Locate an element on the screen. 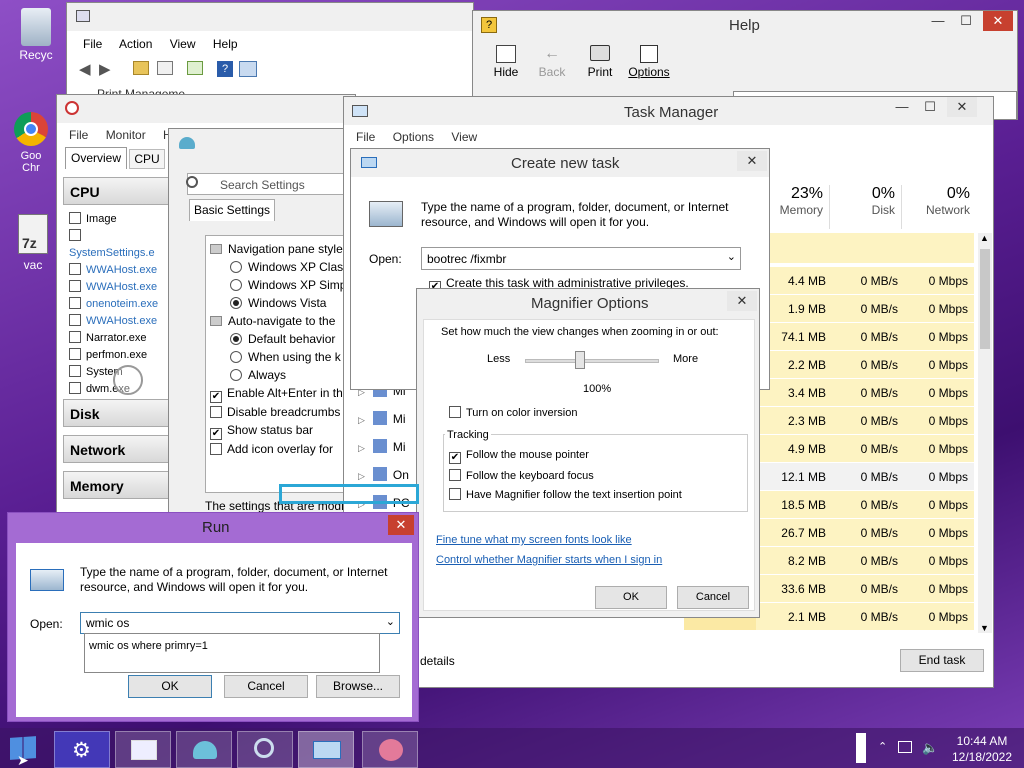 The width and height of the screenshot is (1024, 768). setting-check-10: ✔ Show status bar is located at coordinates (283, 430).